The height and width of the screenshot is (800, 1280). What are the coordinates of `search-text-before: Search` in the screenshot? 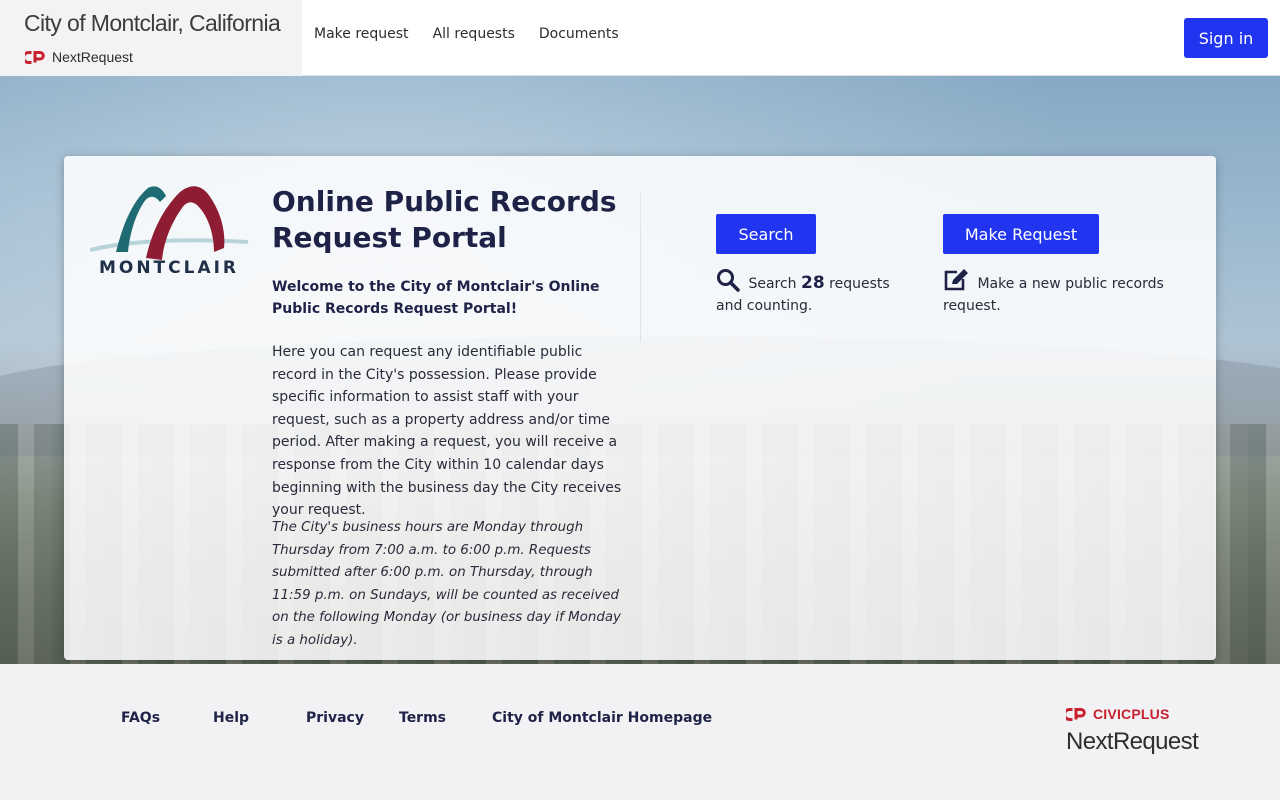 It's located at (772, 284).